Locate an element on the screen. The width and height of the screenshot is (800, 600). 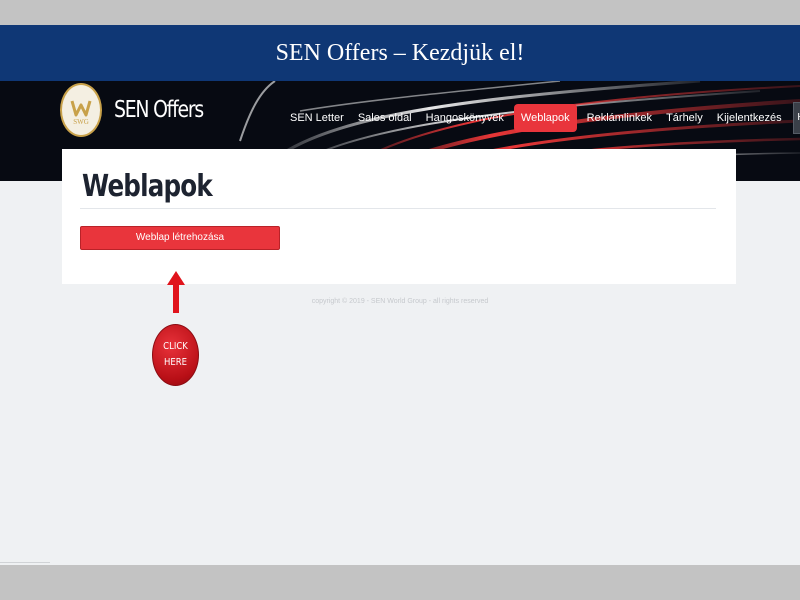
click-here-badge: CLICK HERE is located at coordinates (175, 355).